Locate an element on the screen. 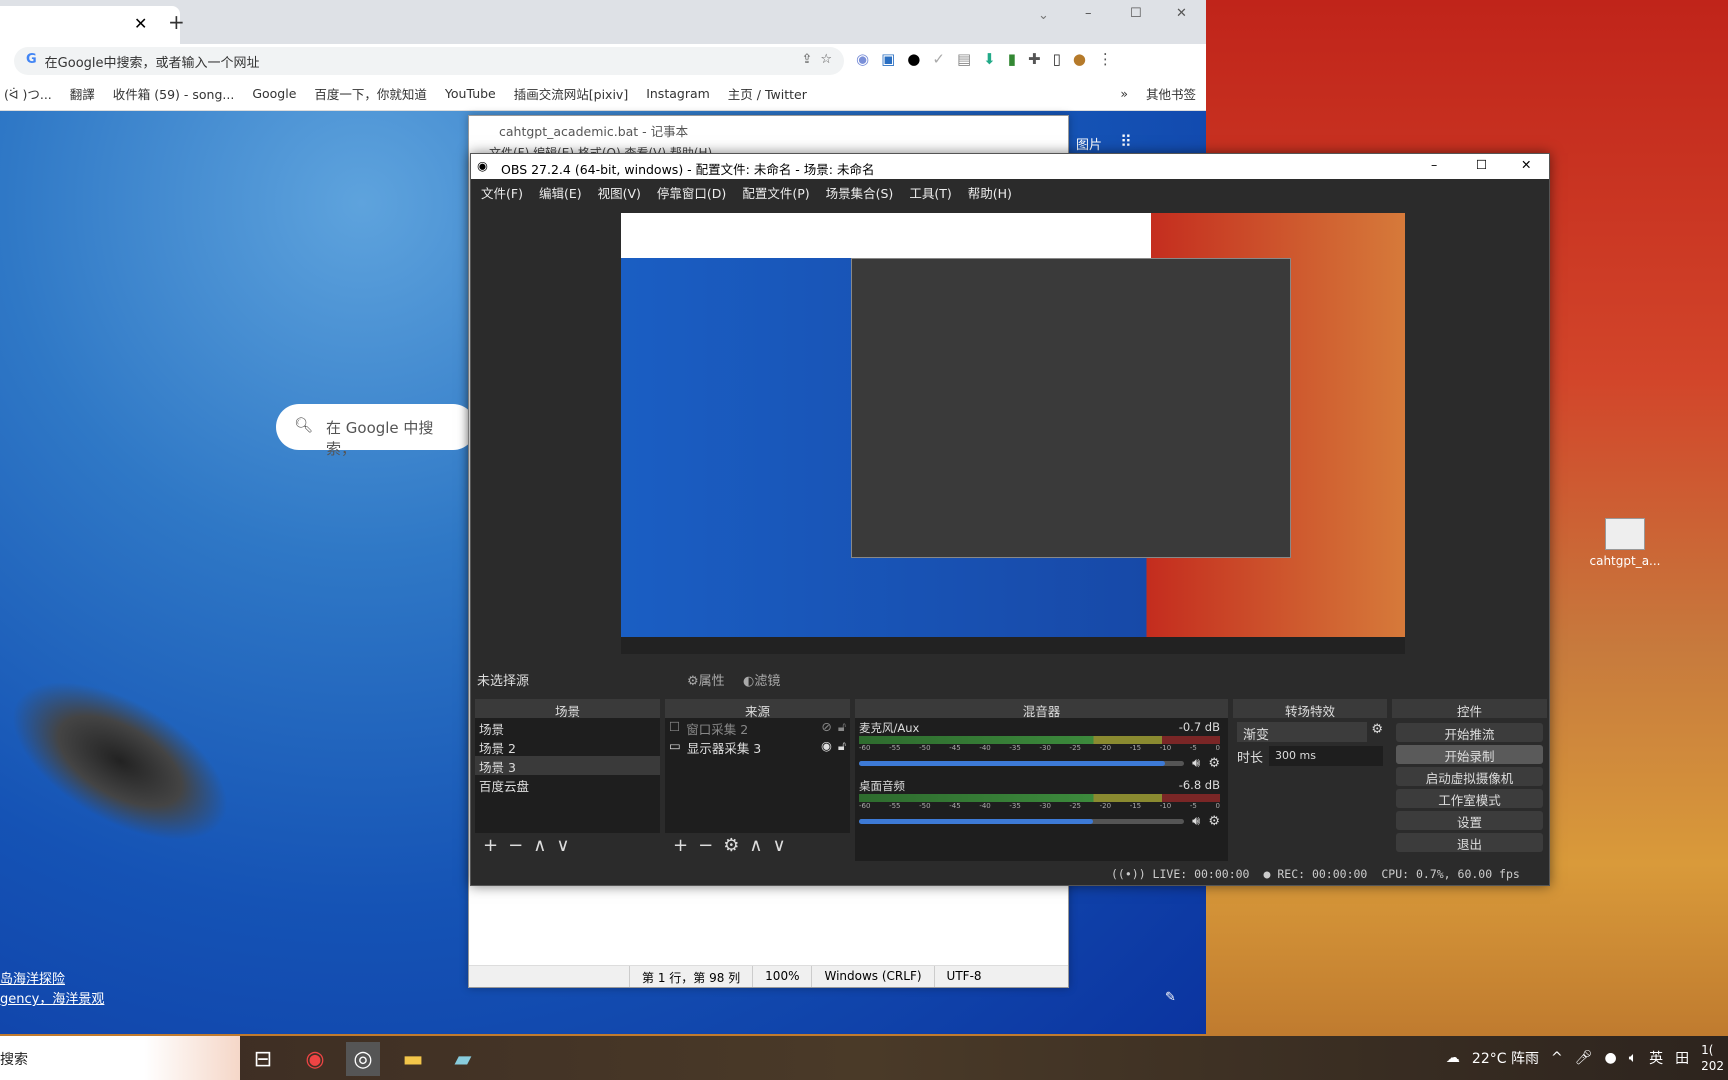 This screenshot has height=1080, width=1728. tab-search-icon: ⌄ is located at coordinates (1043, 15).